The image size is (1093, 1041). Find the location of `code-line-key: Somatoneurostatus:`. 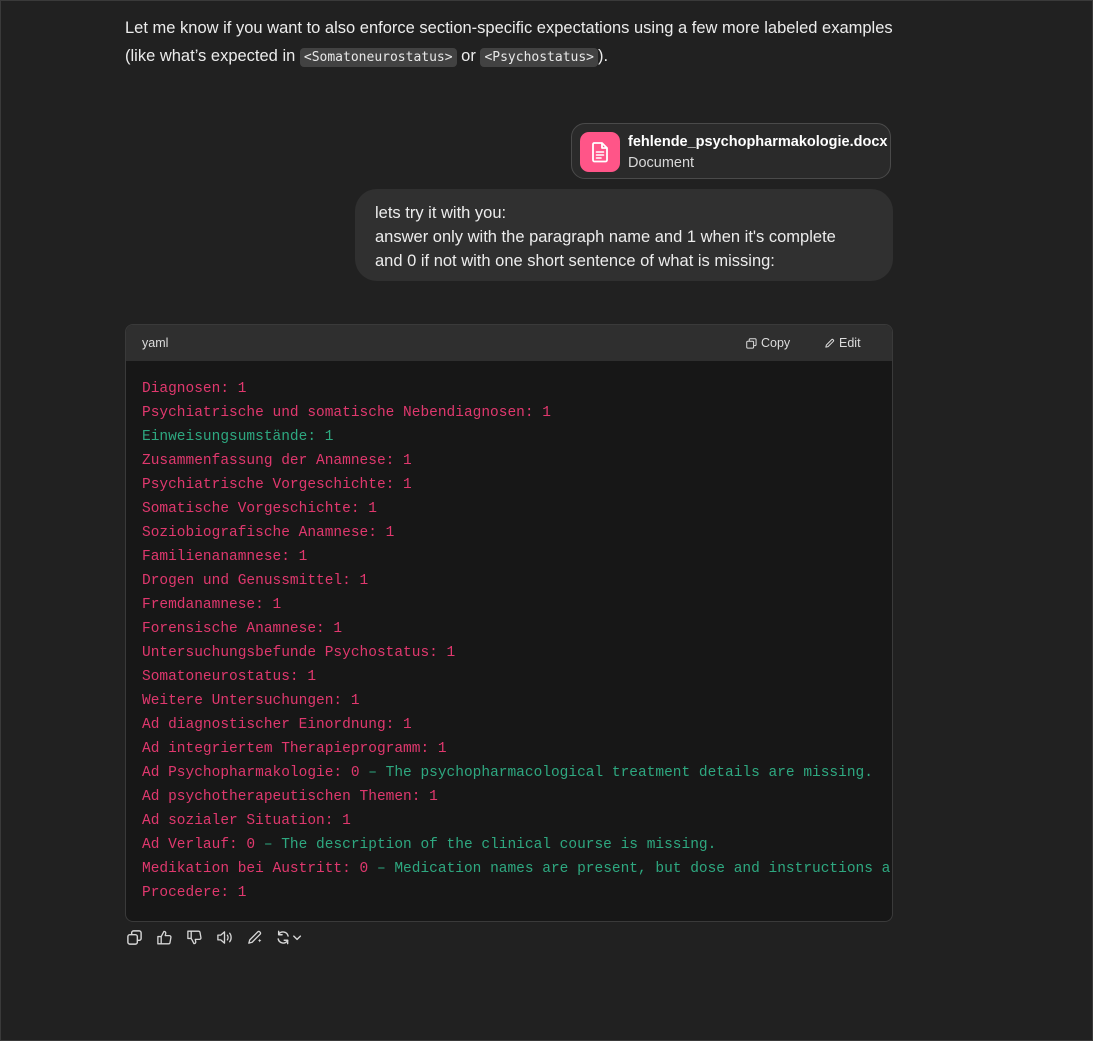

code-line-key: Somatoneurostatus: is located at coordinates (220, 677).